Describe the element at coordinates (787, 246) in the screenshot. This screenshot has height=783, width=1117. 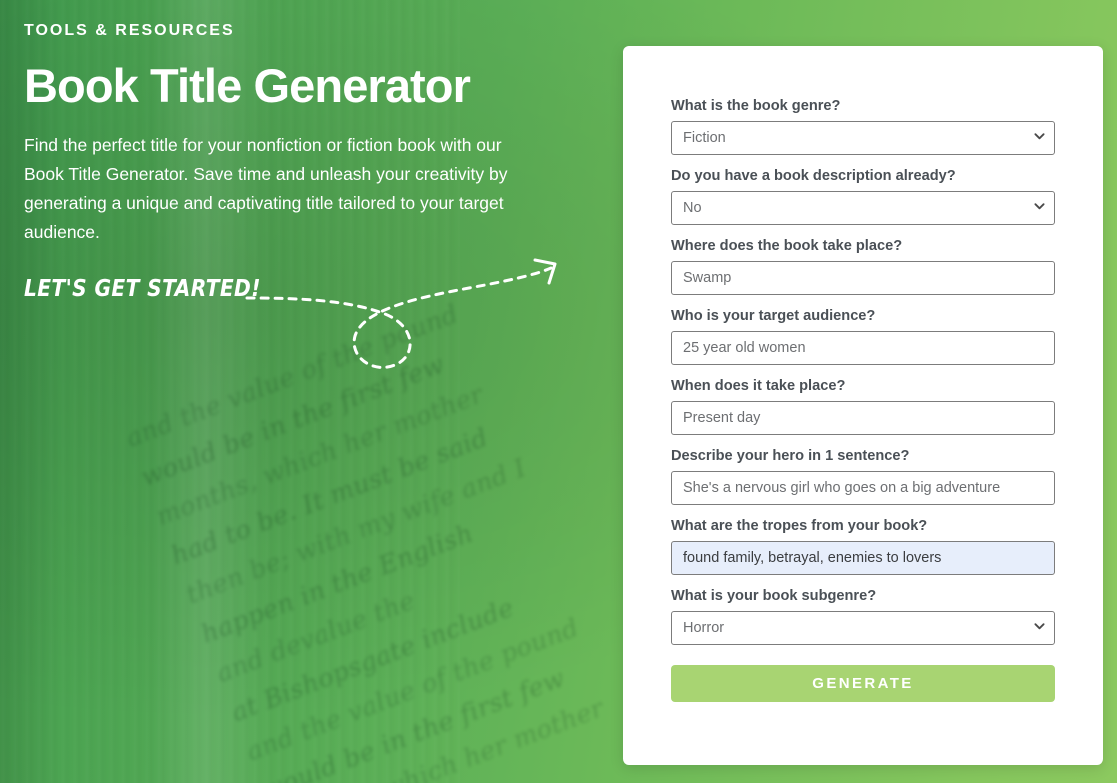
I see `label-book-setting-place: Where does the book take place?` at that location.